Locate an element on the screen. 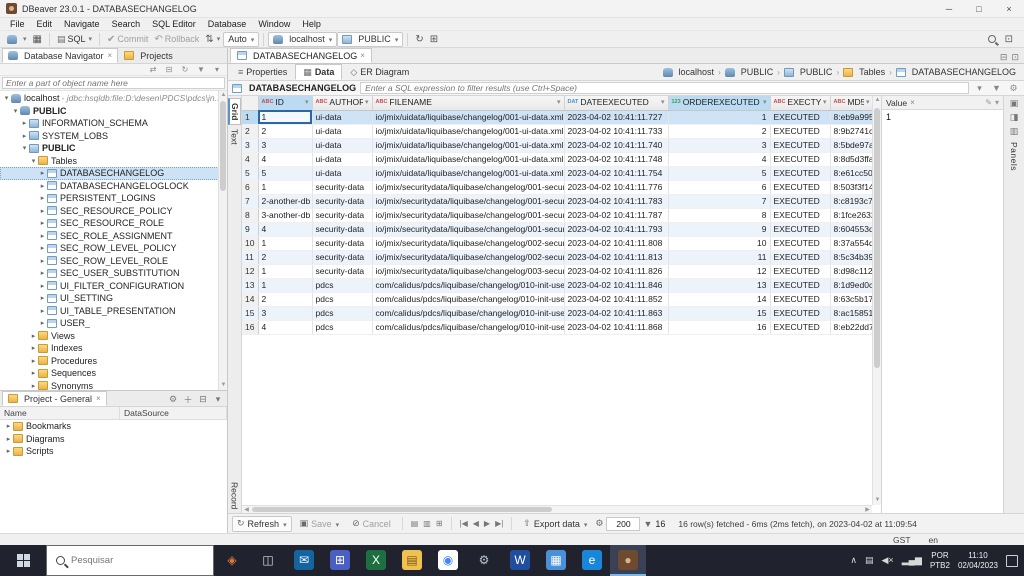  row-number: 12 is located at coordinates (250, 271).